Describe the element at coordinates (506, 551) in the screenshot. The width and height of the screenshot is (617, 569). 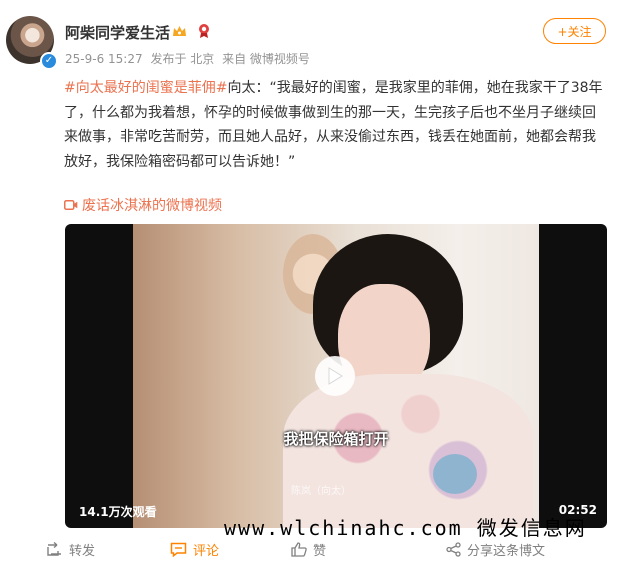
I see `share-label: 分享这条博文` at that location.